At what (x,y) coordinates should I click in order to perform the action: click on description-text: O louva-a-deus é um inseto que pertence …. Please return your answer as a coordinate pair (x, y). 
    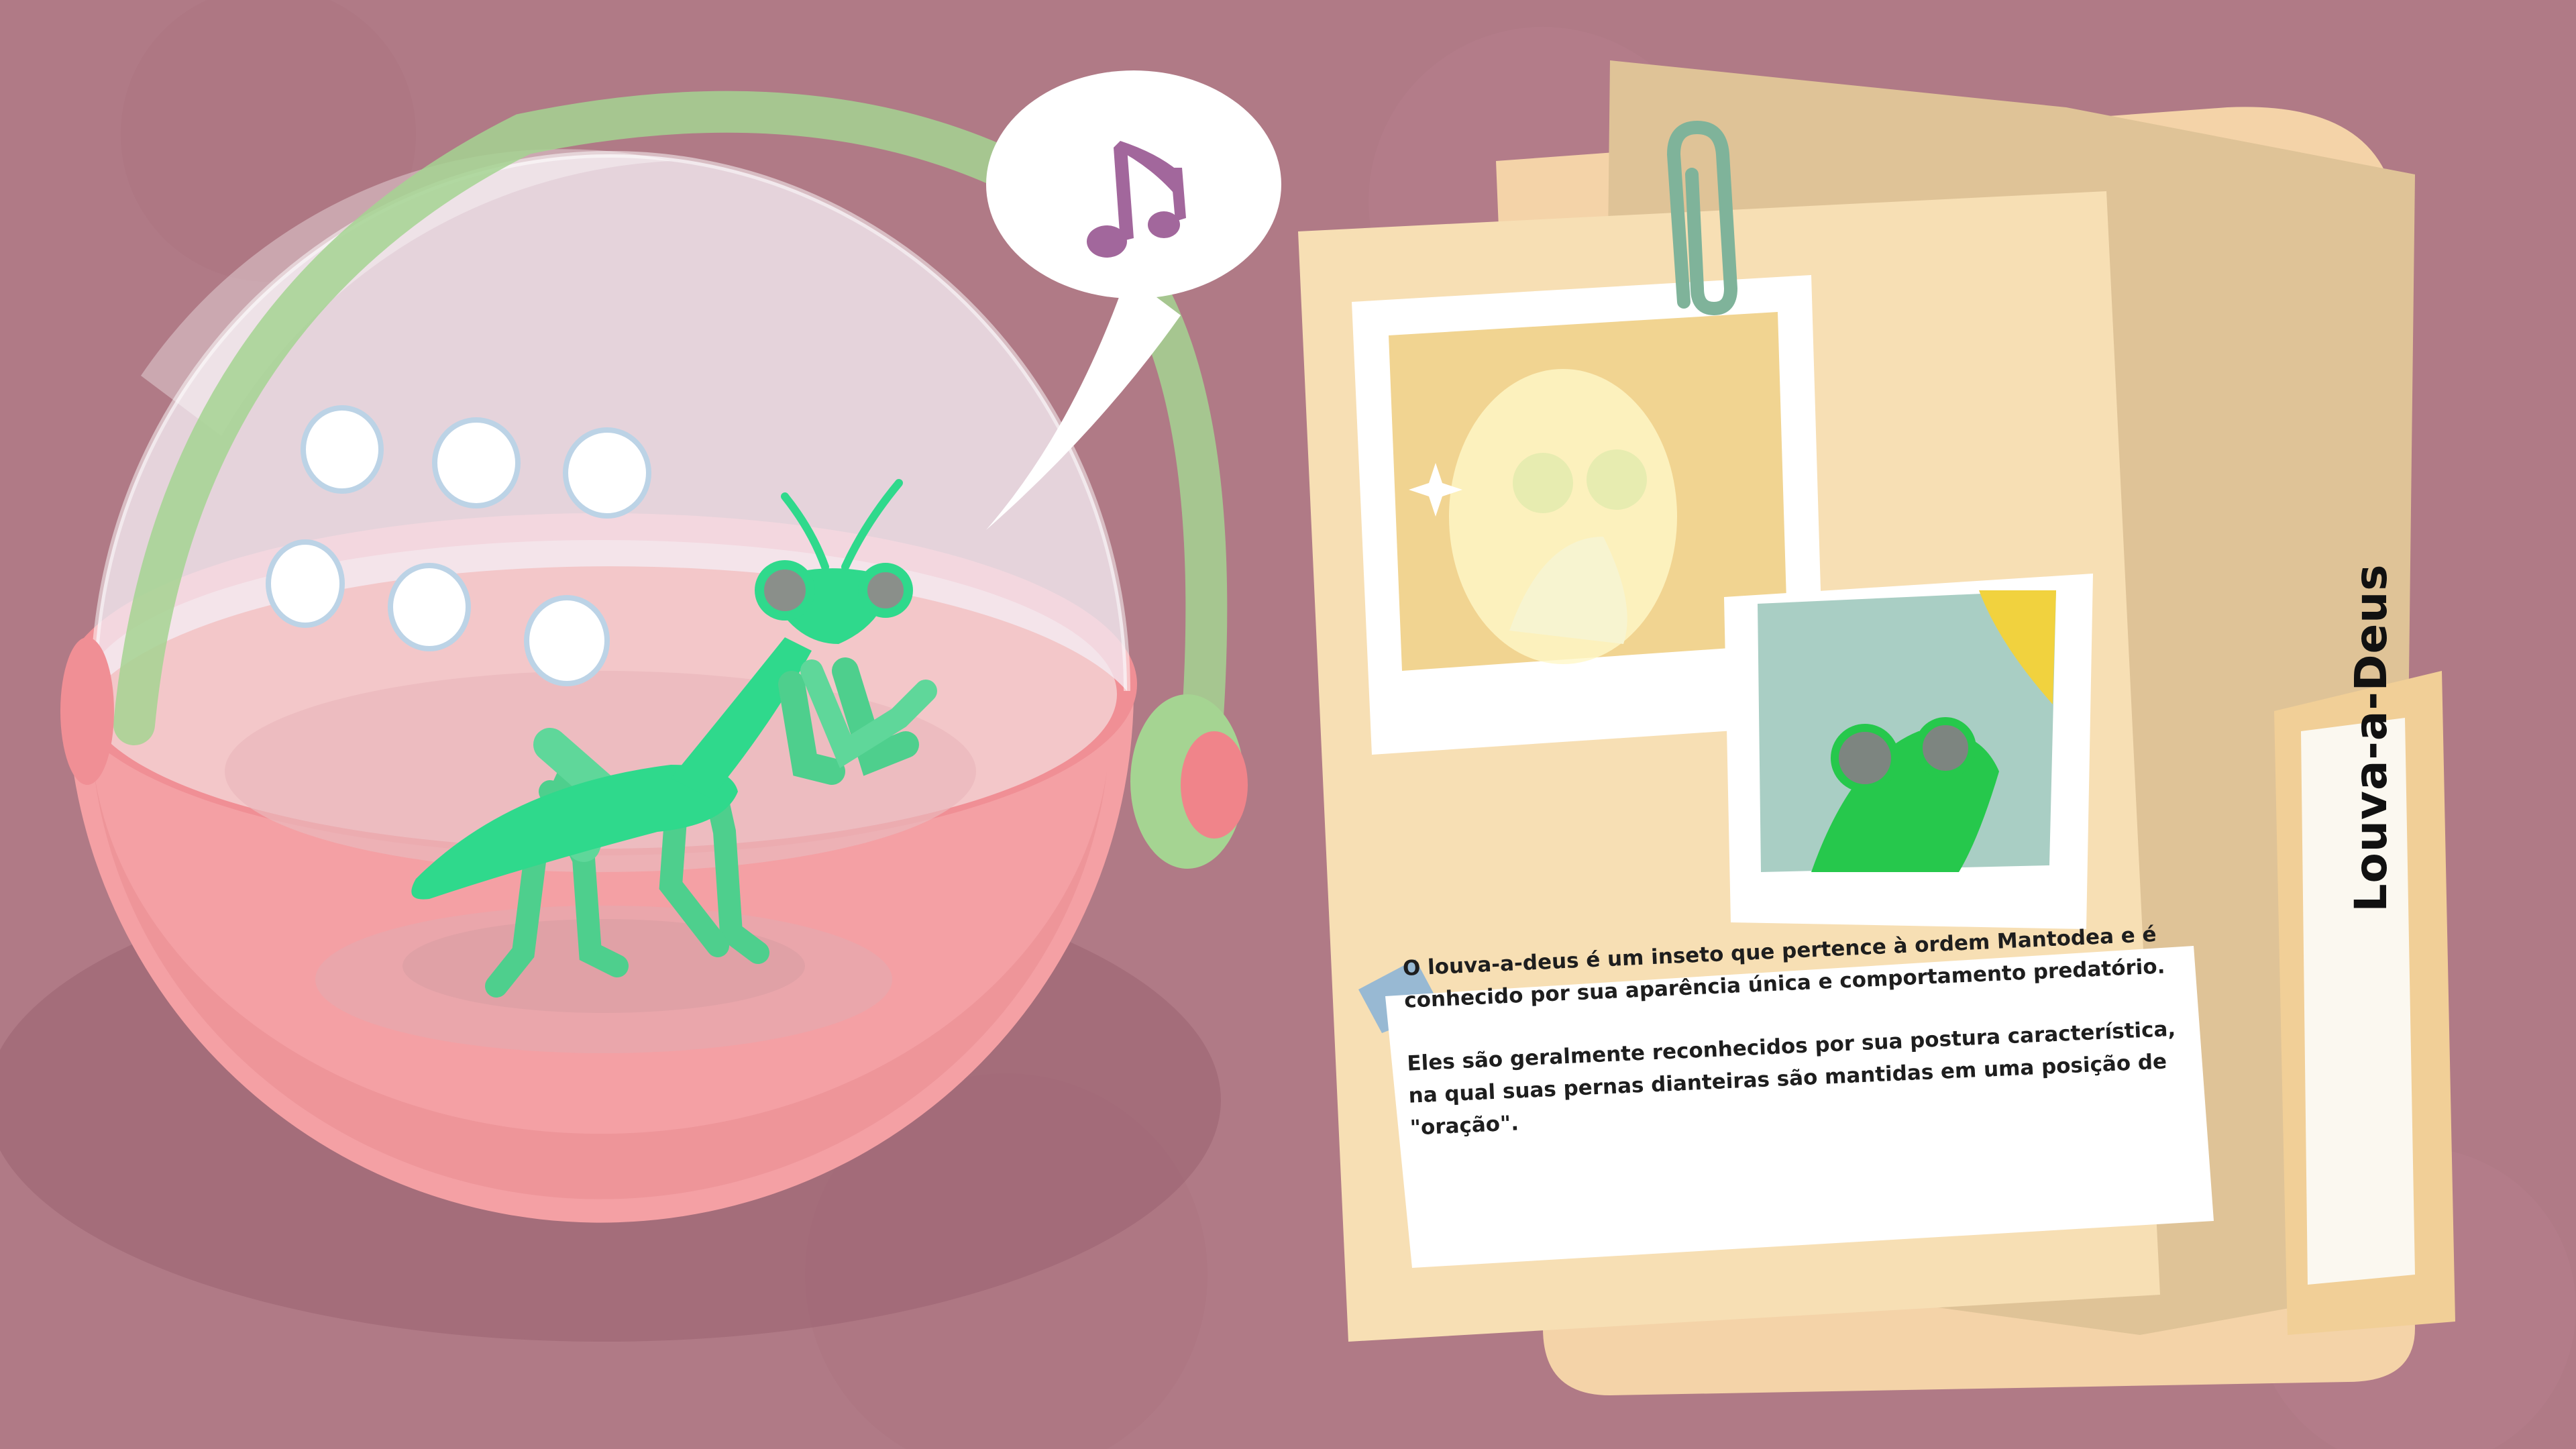
    Looking at the image, I should click on (1805, 1095).